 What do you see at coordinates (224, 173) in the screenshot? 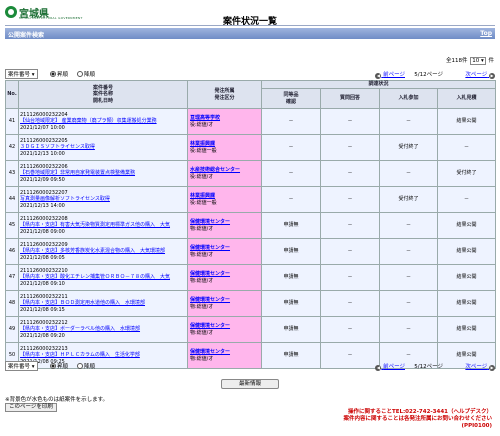
I see `dept-cell: 水産技術総合センター 役:総値/オ` at bounding box center [224, 173].